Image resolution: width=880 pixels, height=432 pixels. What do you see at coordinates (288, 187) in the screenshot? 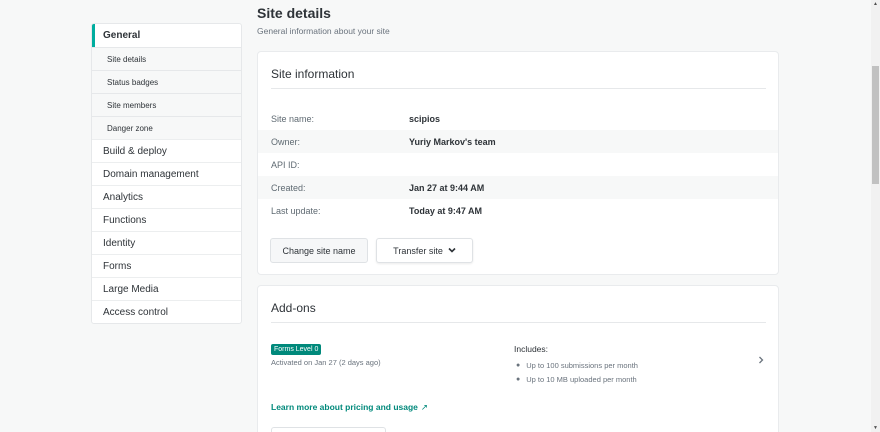
I see `info-label: Created:` at bounding box center [288, 187].